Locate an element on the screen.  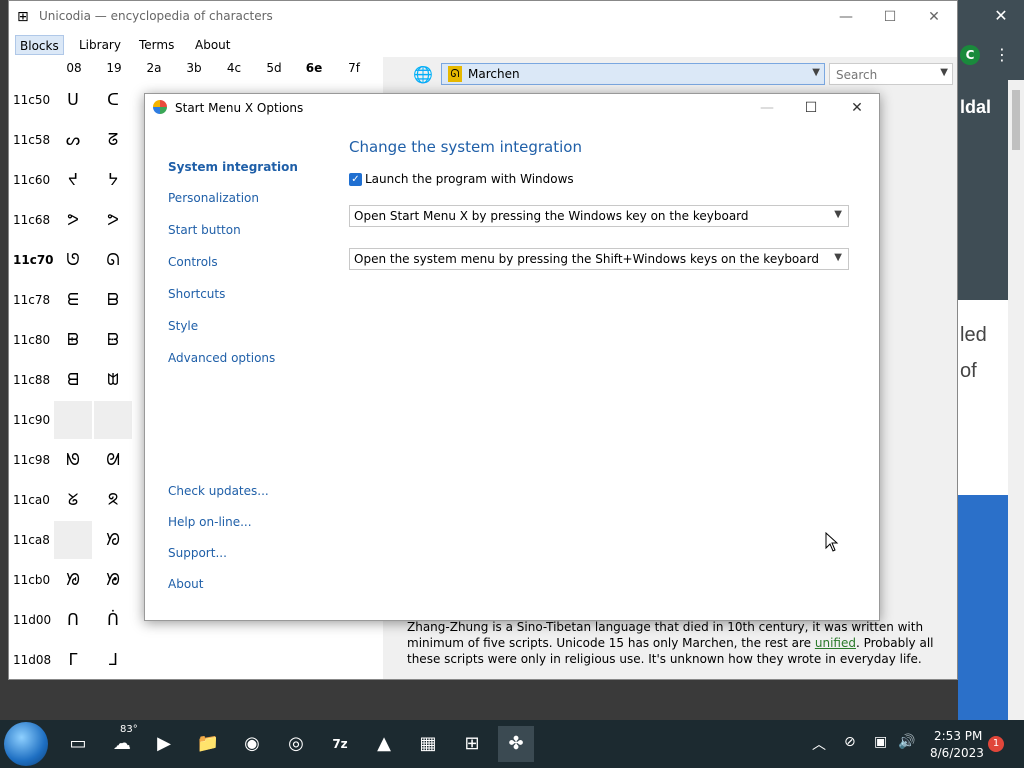
char-cell: ᘏ is located at coordinates (113, 260).